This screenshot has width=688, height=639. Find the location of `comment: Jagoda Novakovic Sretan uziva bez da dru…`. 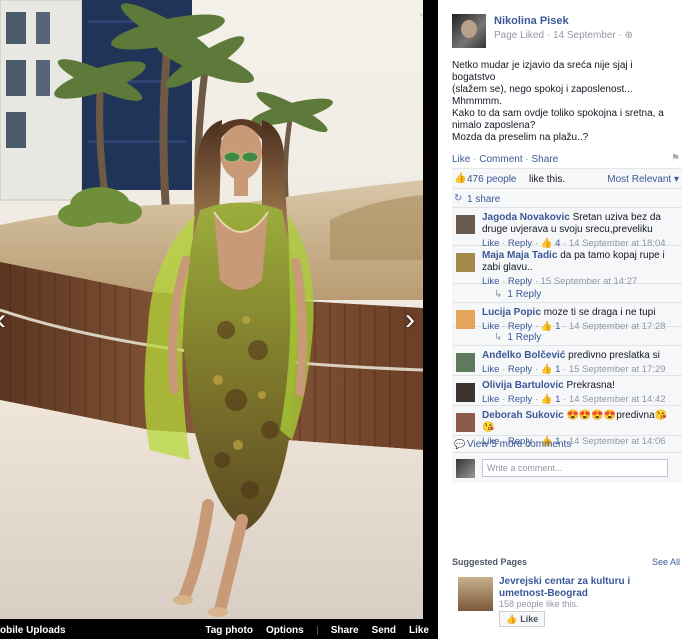

comment: Jagoda Novakovic Sretan uziva bez da dru… is located at coordinates (567, 228).